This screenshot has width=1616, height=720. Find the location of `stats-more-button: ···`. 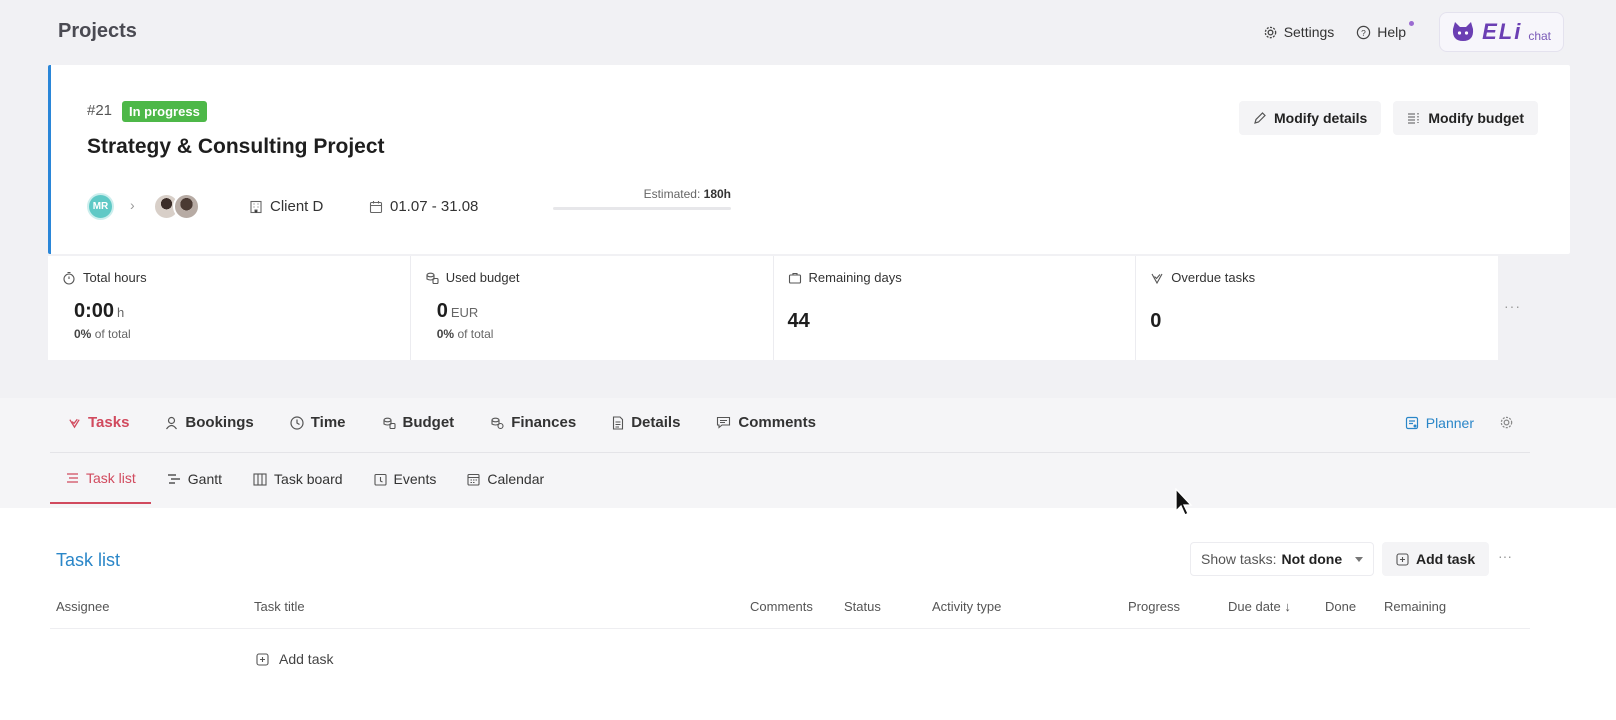

stats-more-button: ··· is located at coordinates (1512, 306).